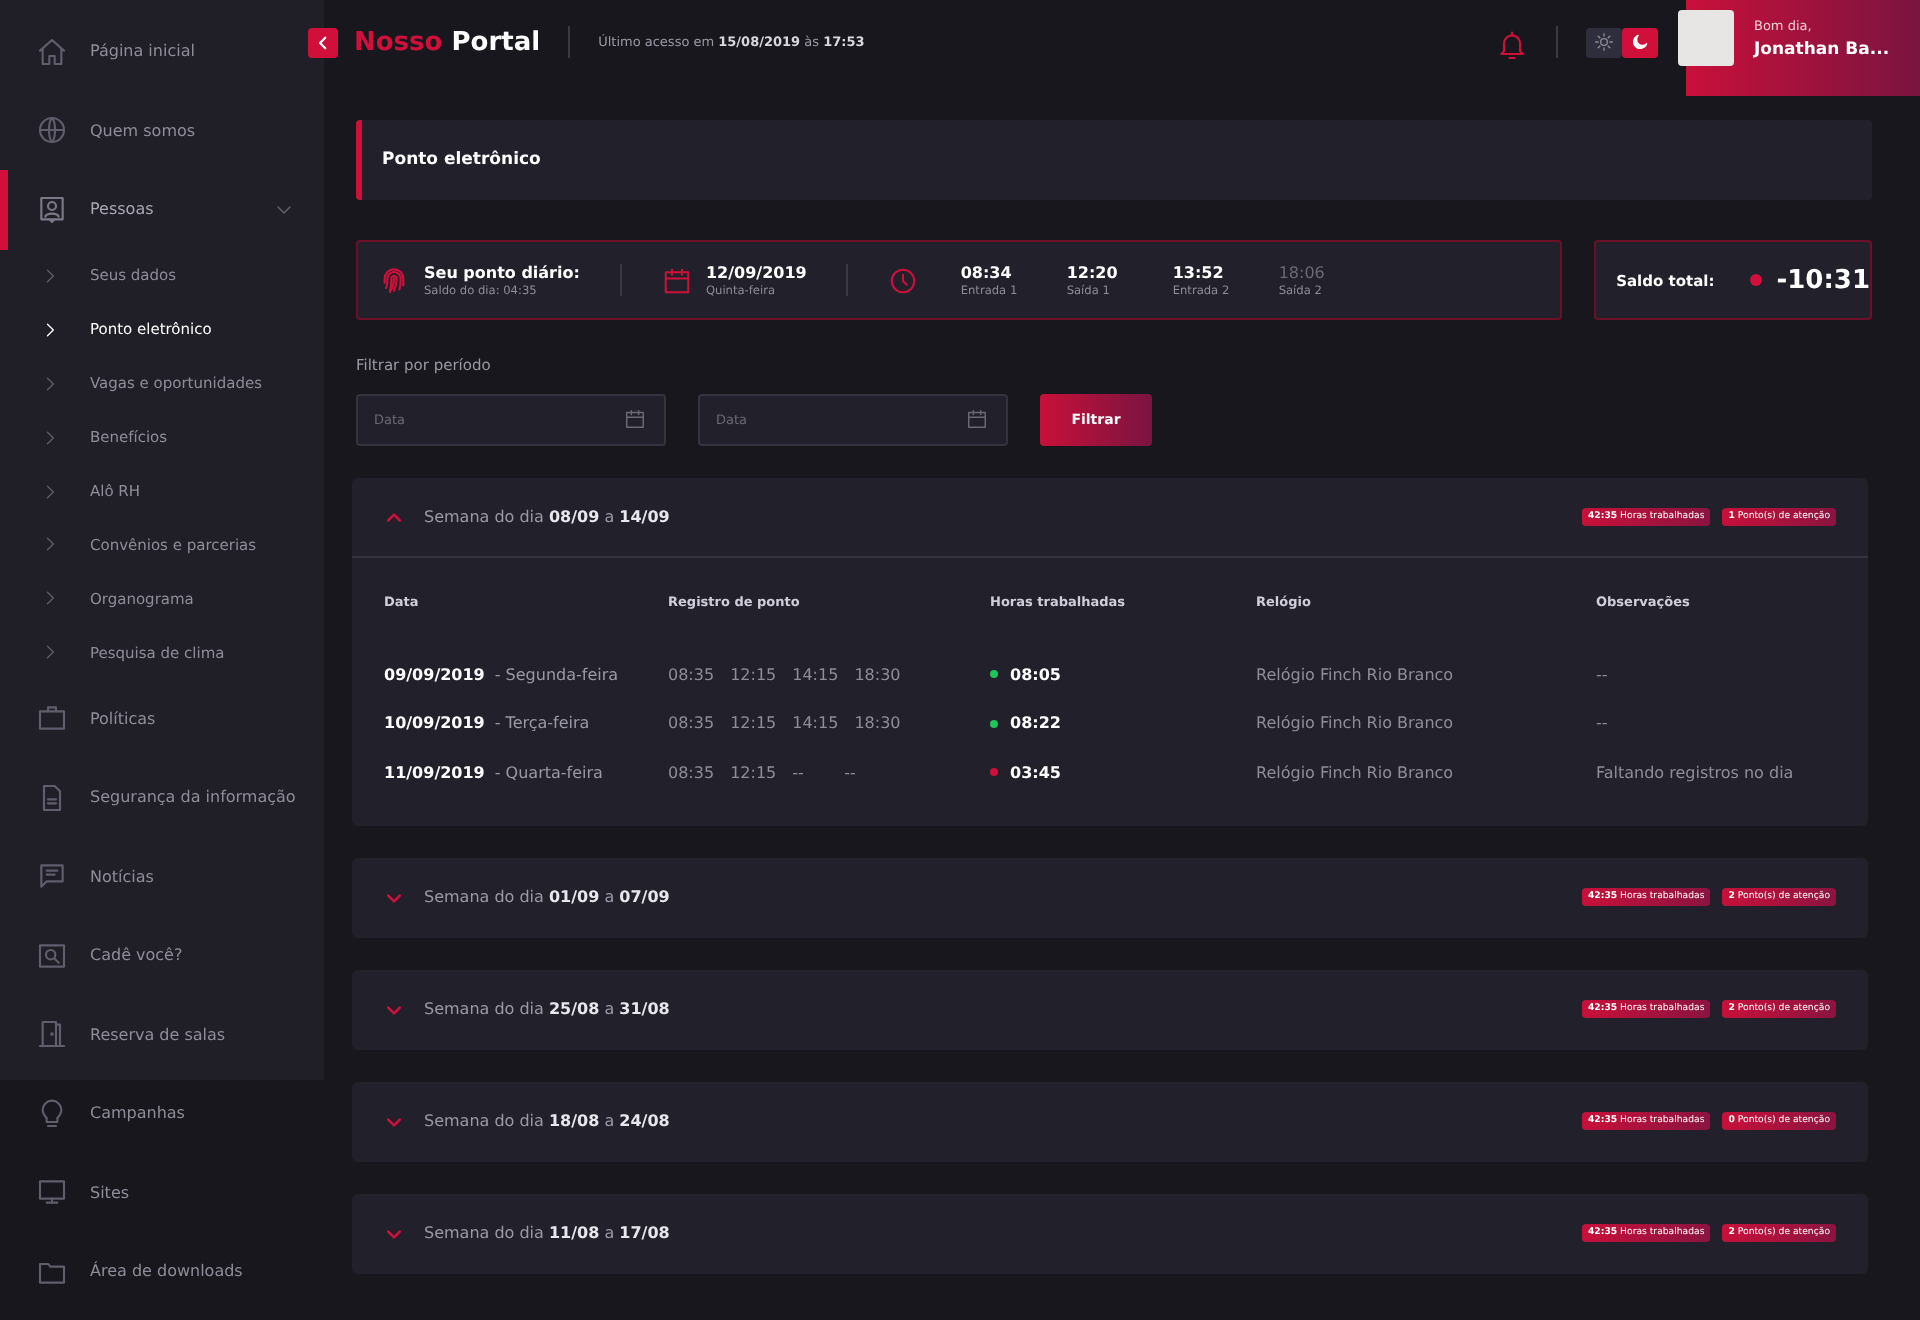 Image resolution: width=1920 pixels, height=1320 pixels. I want to click on chat-icon, so click(52, 876).